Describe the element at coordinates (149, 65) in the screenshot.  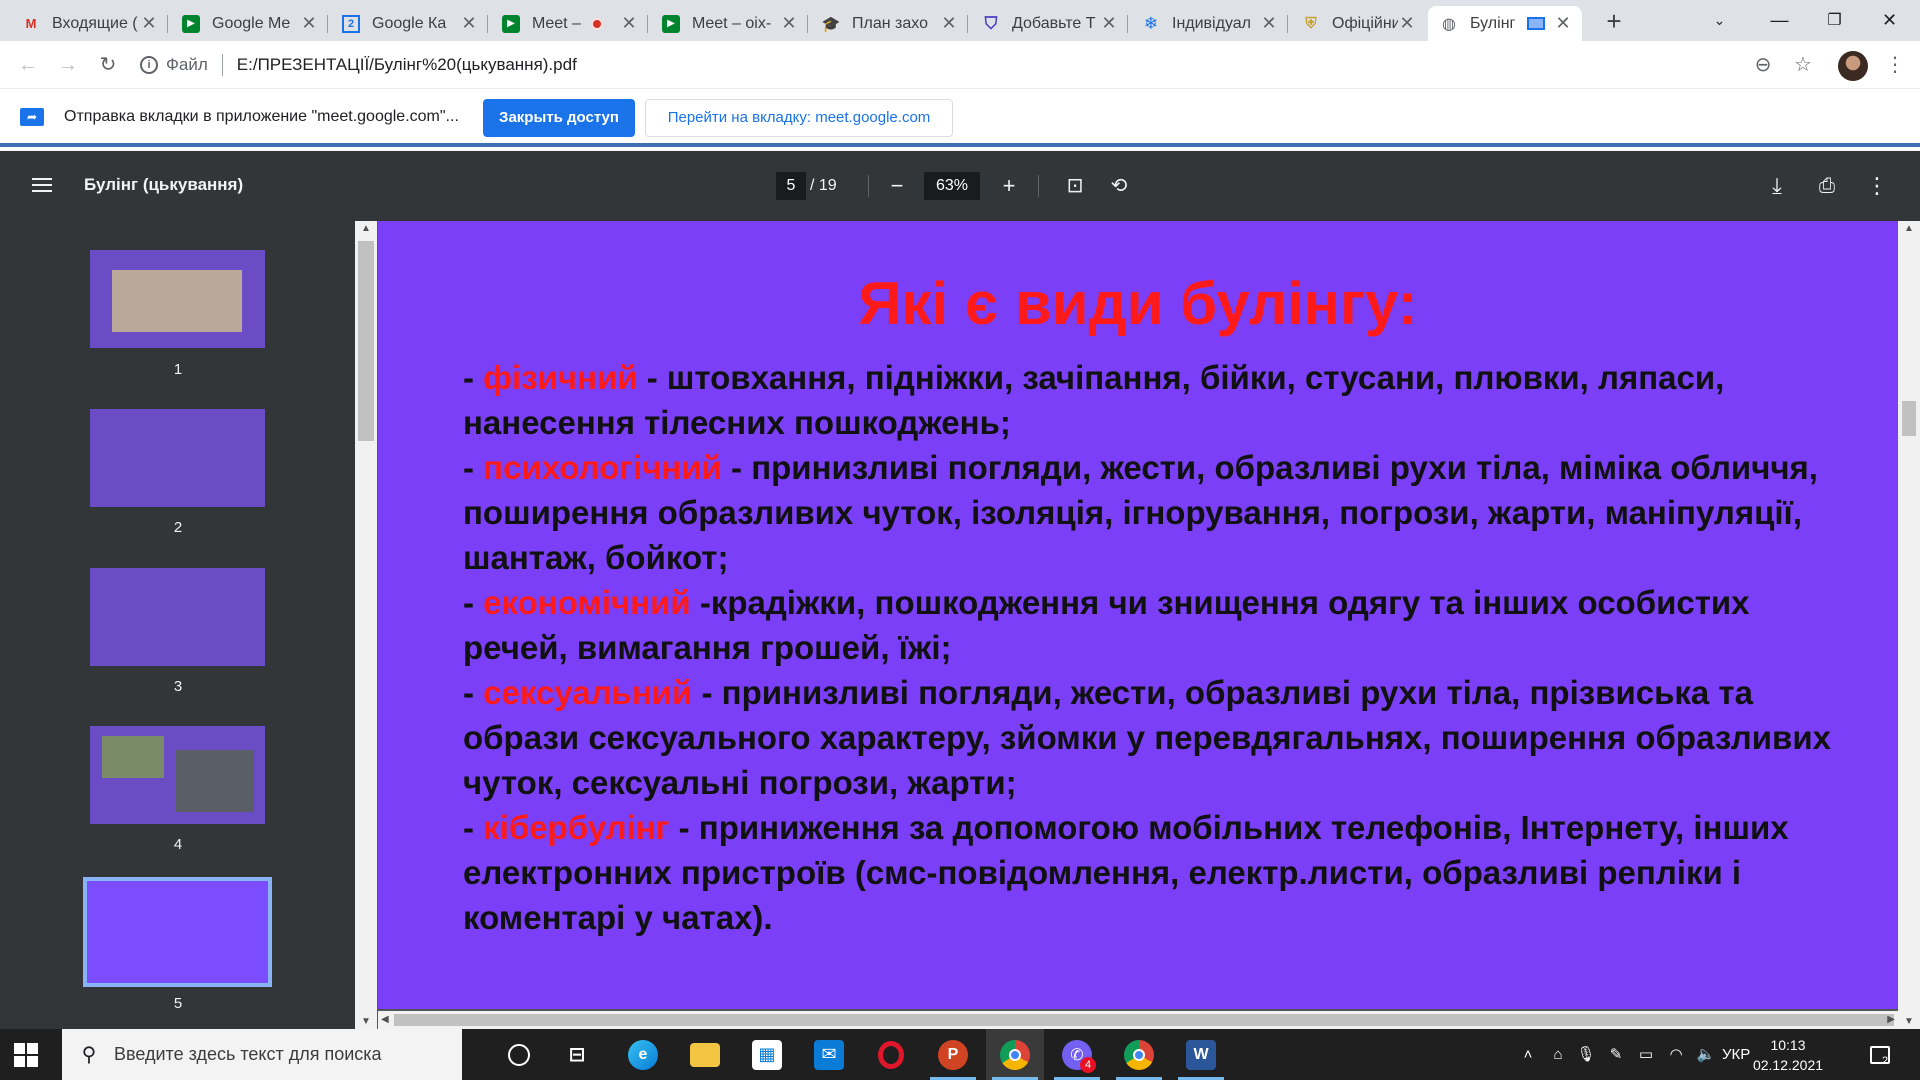
I see `site-info-icon: i` at that location.